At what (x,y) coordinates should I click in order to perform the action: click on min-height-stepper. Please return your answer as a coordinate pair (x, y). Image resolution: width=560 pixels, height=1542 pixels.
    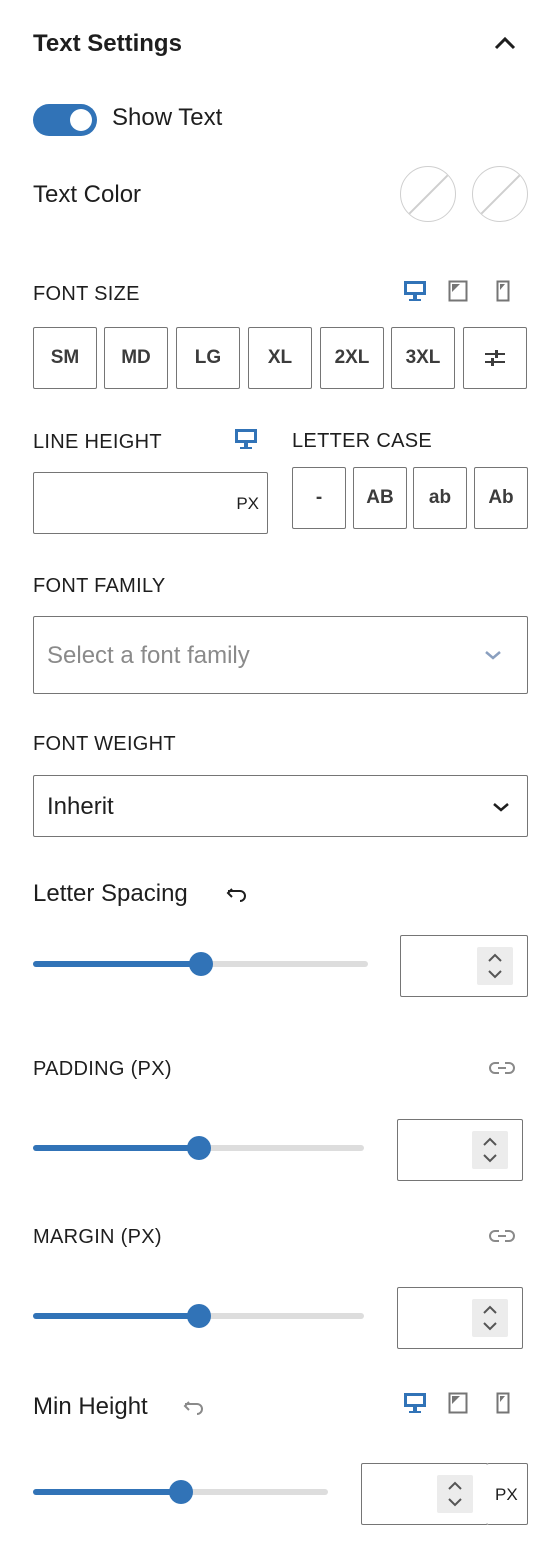
    Looking at the image, I should click on (455, 1494).